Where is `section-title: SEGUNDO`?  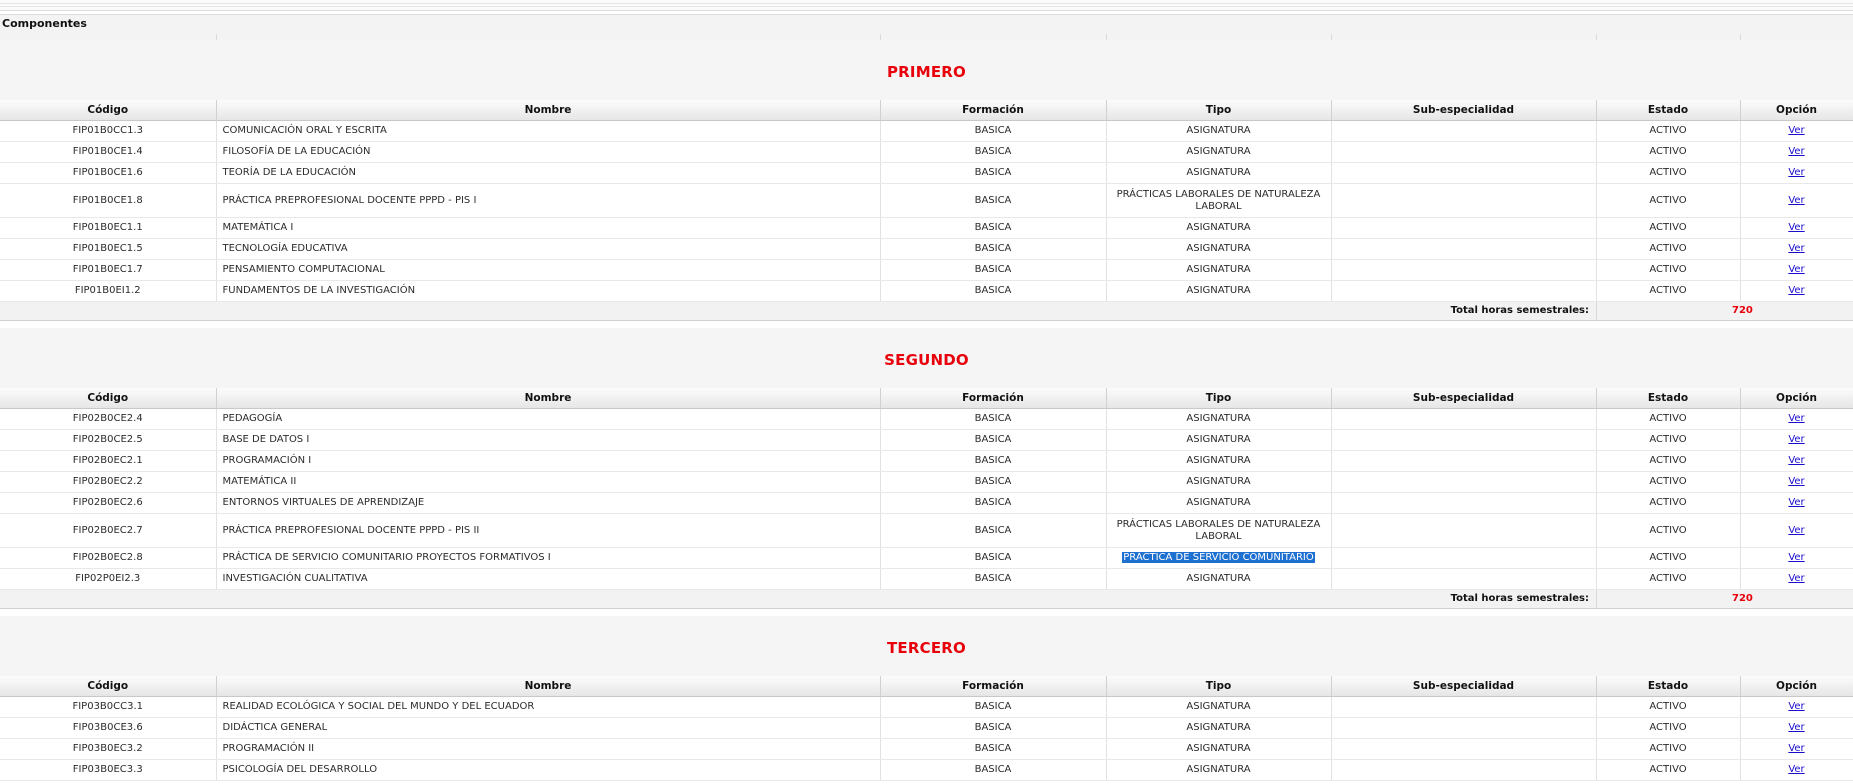 section-title: SEGUNDO is located at coordinates (926, 360).